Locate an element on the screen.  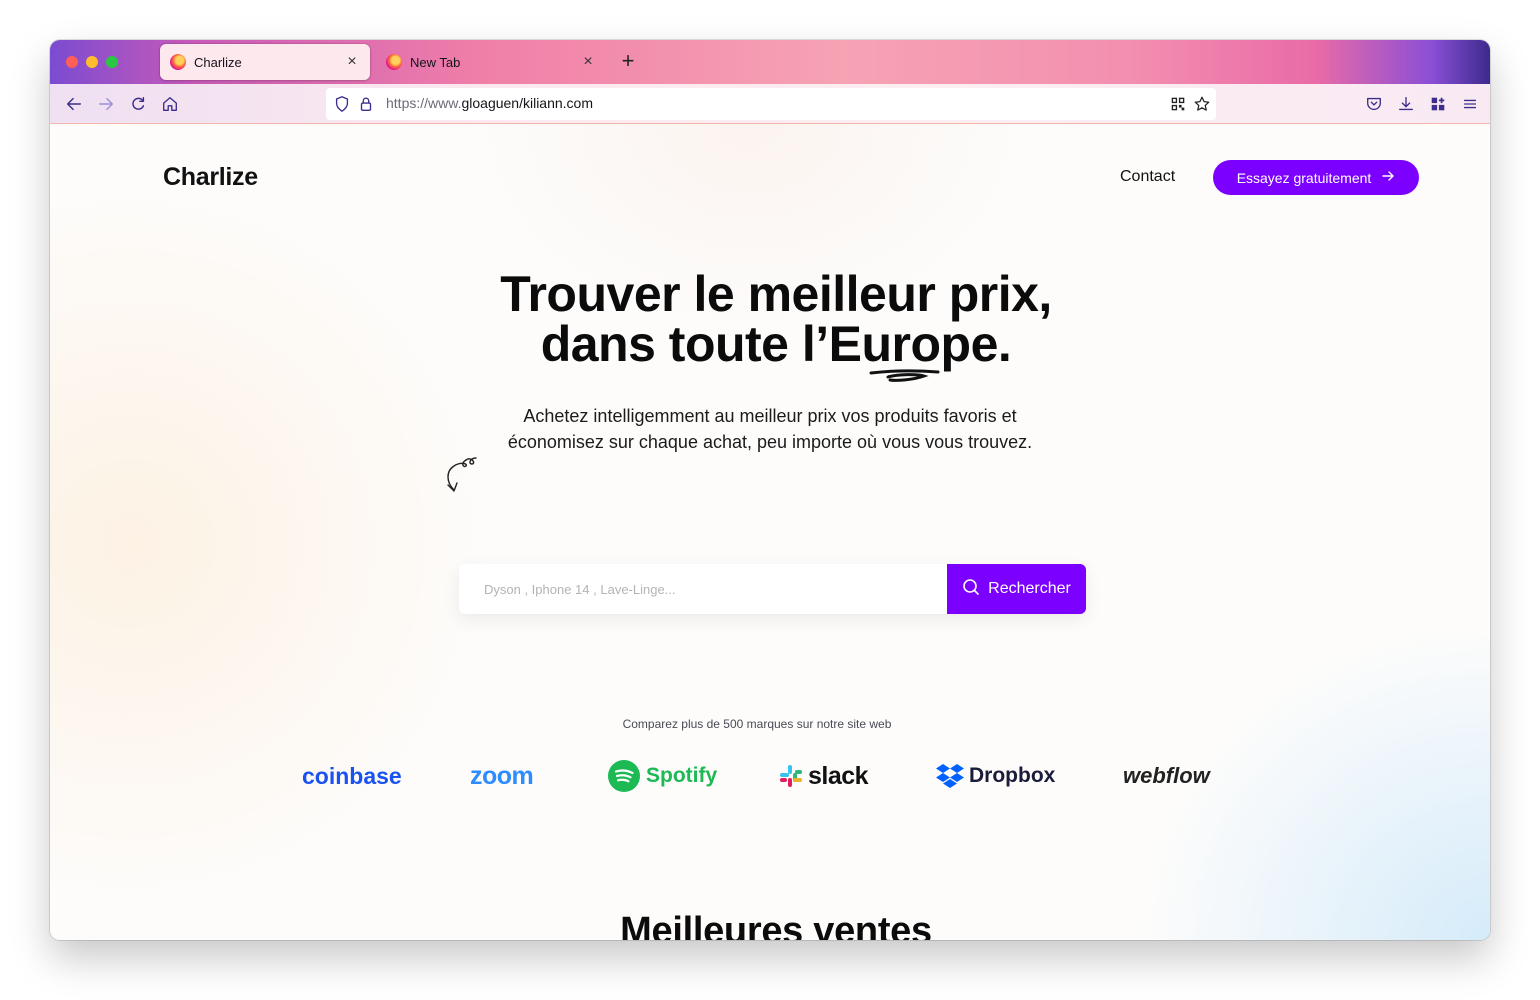
hero-title-line-2: dans toute l’Europe. is located at coordinates (776, 344).